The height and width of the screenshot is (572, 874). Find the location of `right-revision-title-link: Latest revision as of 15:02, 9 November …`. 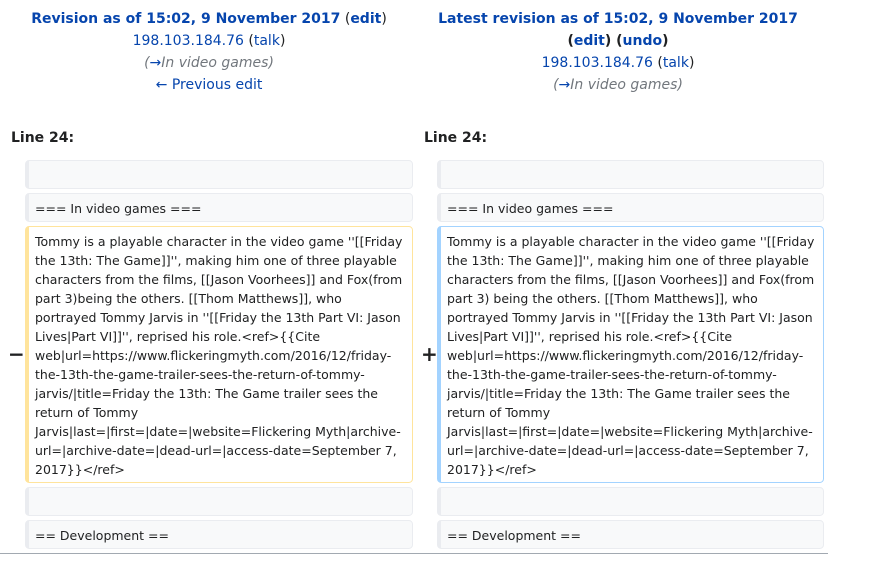

right-revision-title-link: Latest revision as of 15:02, 9 November … is located at coordinates (618, 19).